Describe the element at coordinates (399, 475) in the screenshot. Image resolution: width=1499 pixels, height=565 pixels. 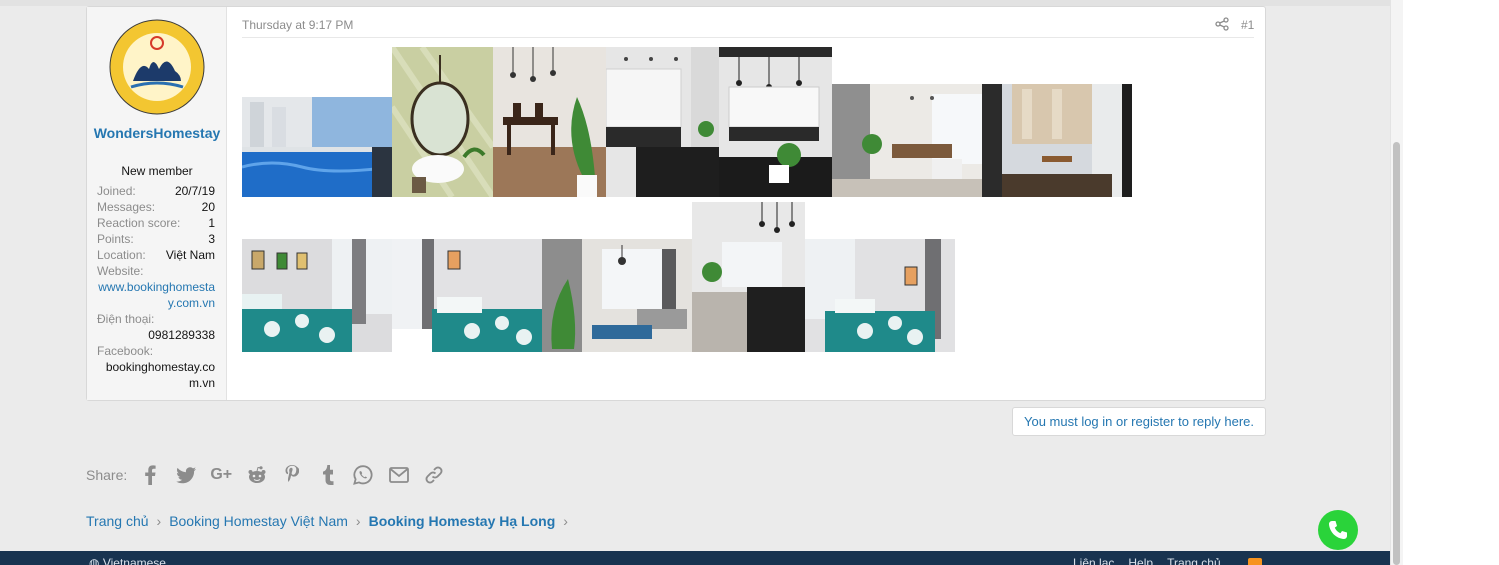
I see `email-icon` at that location.